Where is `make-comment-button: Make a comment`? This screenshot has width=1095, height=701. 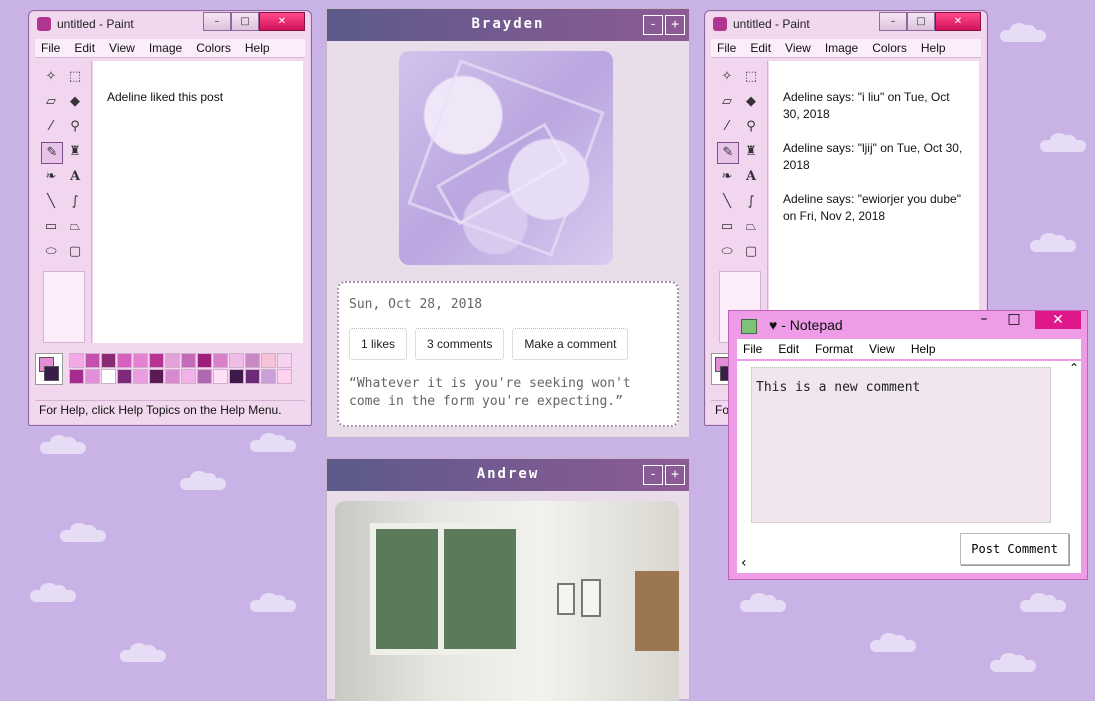
make-comment-button: Make a comment is located at coordinates (570, 344).